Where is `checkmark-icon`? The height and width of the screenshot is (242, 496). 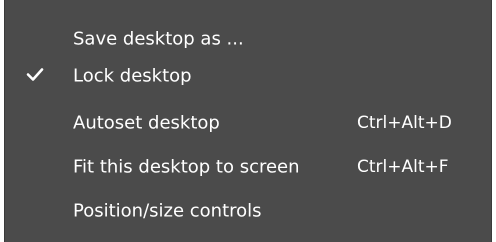 checkmark-icon is located at coordinates (35, 74).